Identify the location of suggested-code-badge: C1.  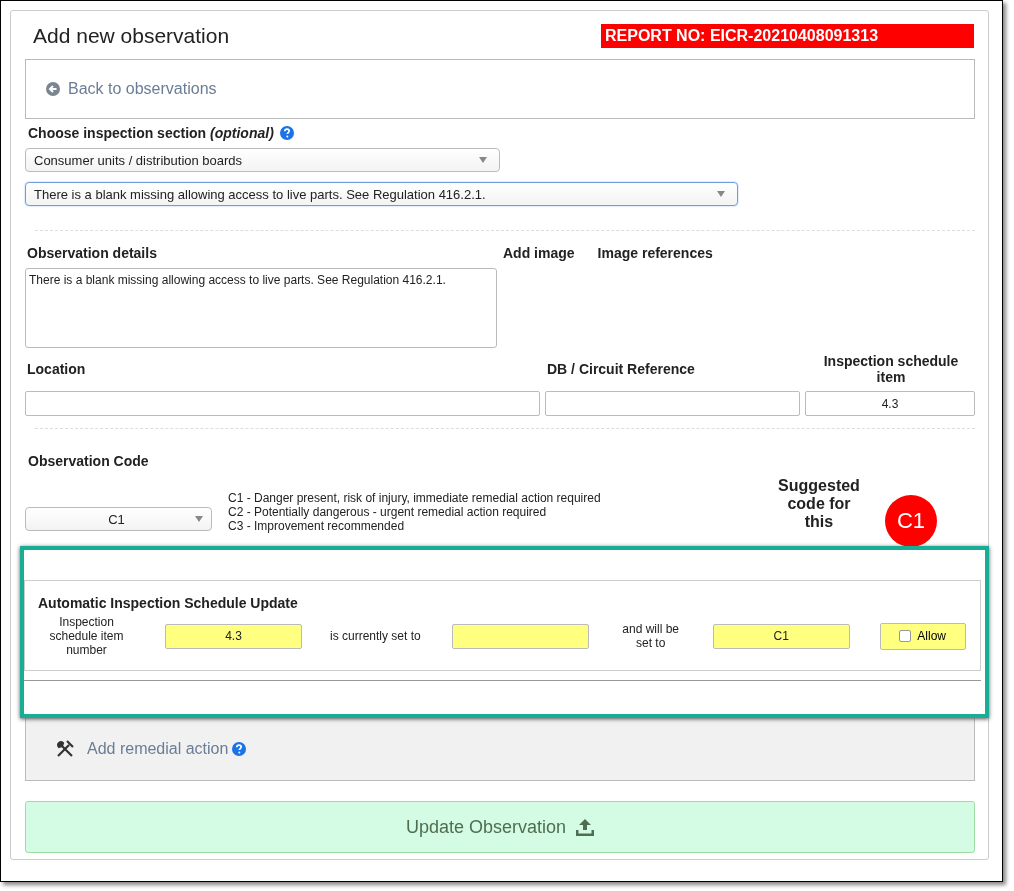
(911, 521).